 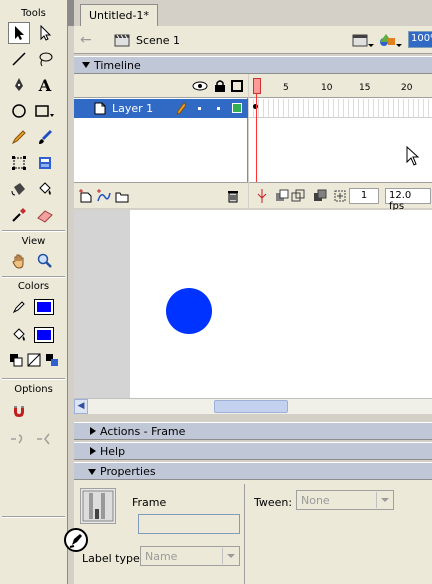 What do you see at coordinates (253, 451) in the screenshot?
I see `help-panel-header: Help` at bounding box center [253, 451].